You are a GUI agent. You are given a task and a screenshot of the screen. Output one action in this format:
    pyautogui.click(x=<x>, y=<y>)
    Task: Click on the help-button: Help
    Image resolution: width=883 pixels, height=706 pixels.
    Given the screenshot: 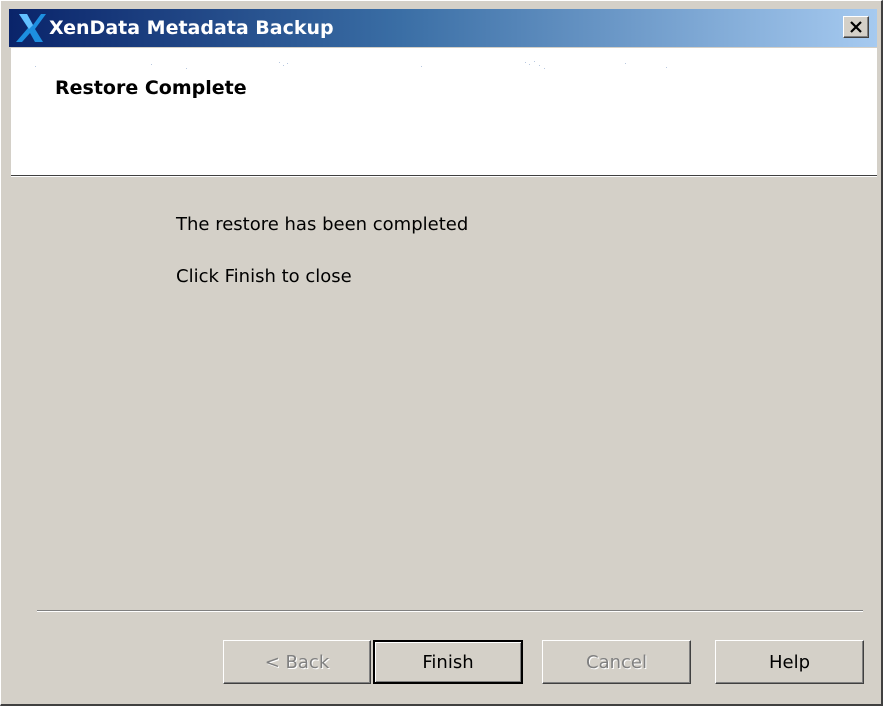 What is the action you would take?
    pyautogui.click(x=789, y=662)
    